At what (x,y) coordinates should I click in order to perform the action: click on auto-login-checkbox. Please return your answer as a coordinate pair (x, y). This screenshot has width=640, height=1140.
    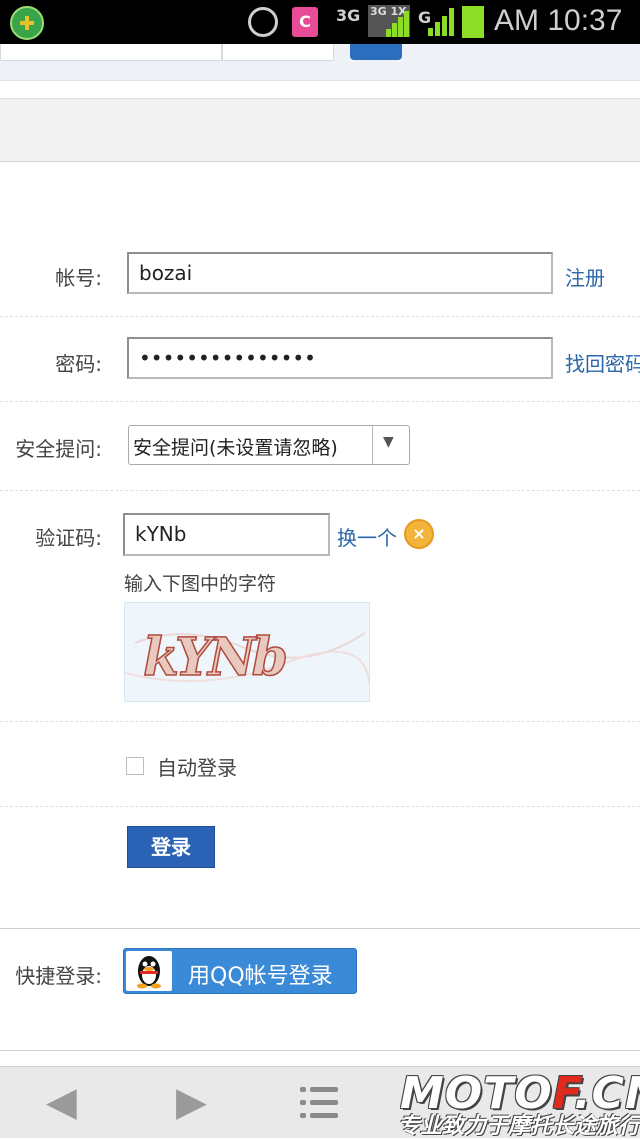
    Looking at the image, I should click on (135, 766).